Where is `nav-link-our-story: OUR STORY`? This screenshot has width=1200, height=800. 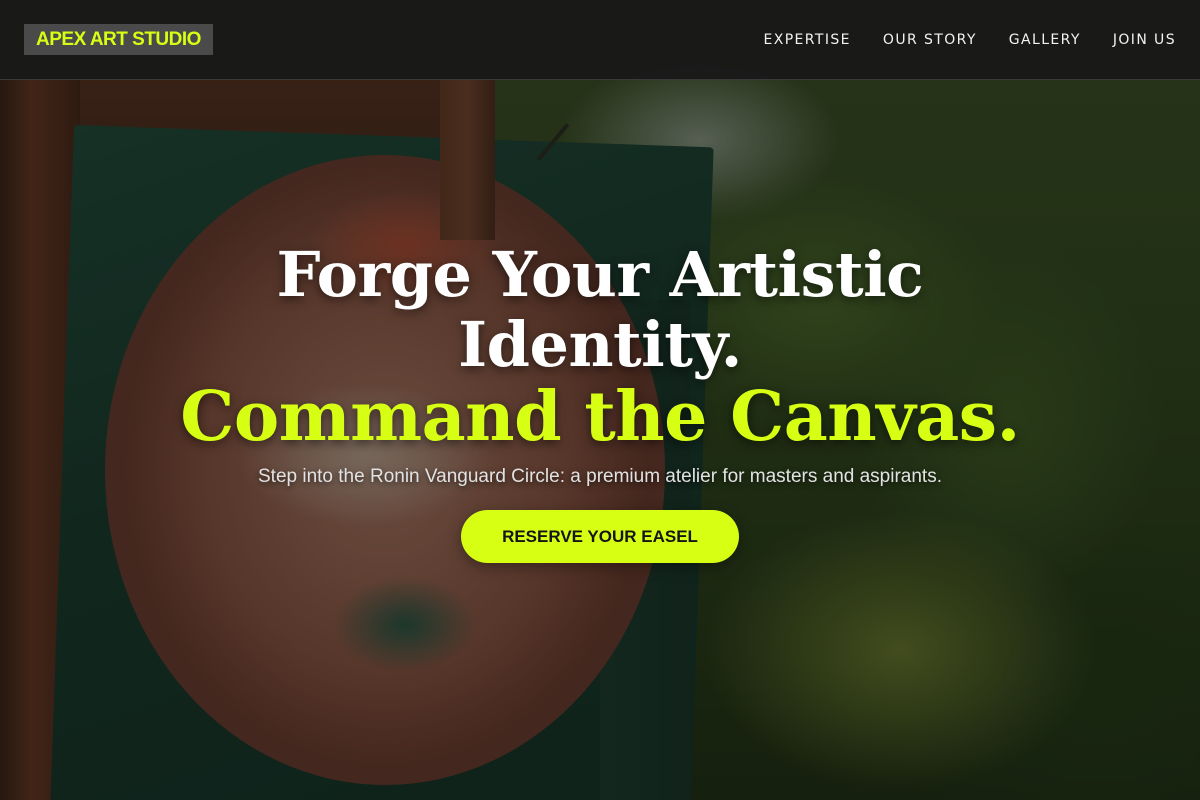
nav-link-our-story: OUR STORY is located at coordinates (930, 40).